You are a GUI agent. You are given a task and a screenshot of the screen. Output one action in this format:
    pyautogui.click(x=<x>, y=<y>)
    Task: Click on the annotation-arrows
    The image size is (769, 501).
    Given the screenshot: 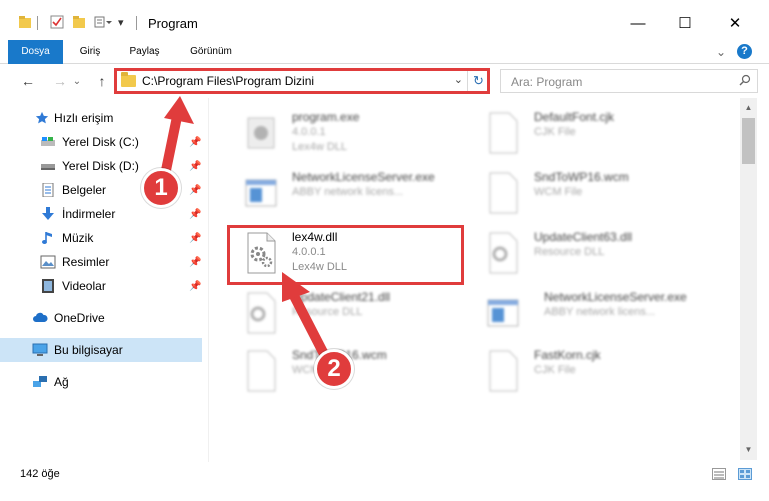 What is the action you would take?
    pyautogui.click(x=245, y=229)
    